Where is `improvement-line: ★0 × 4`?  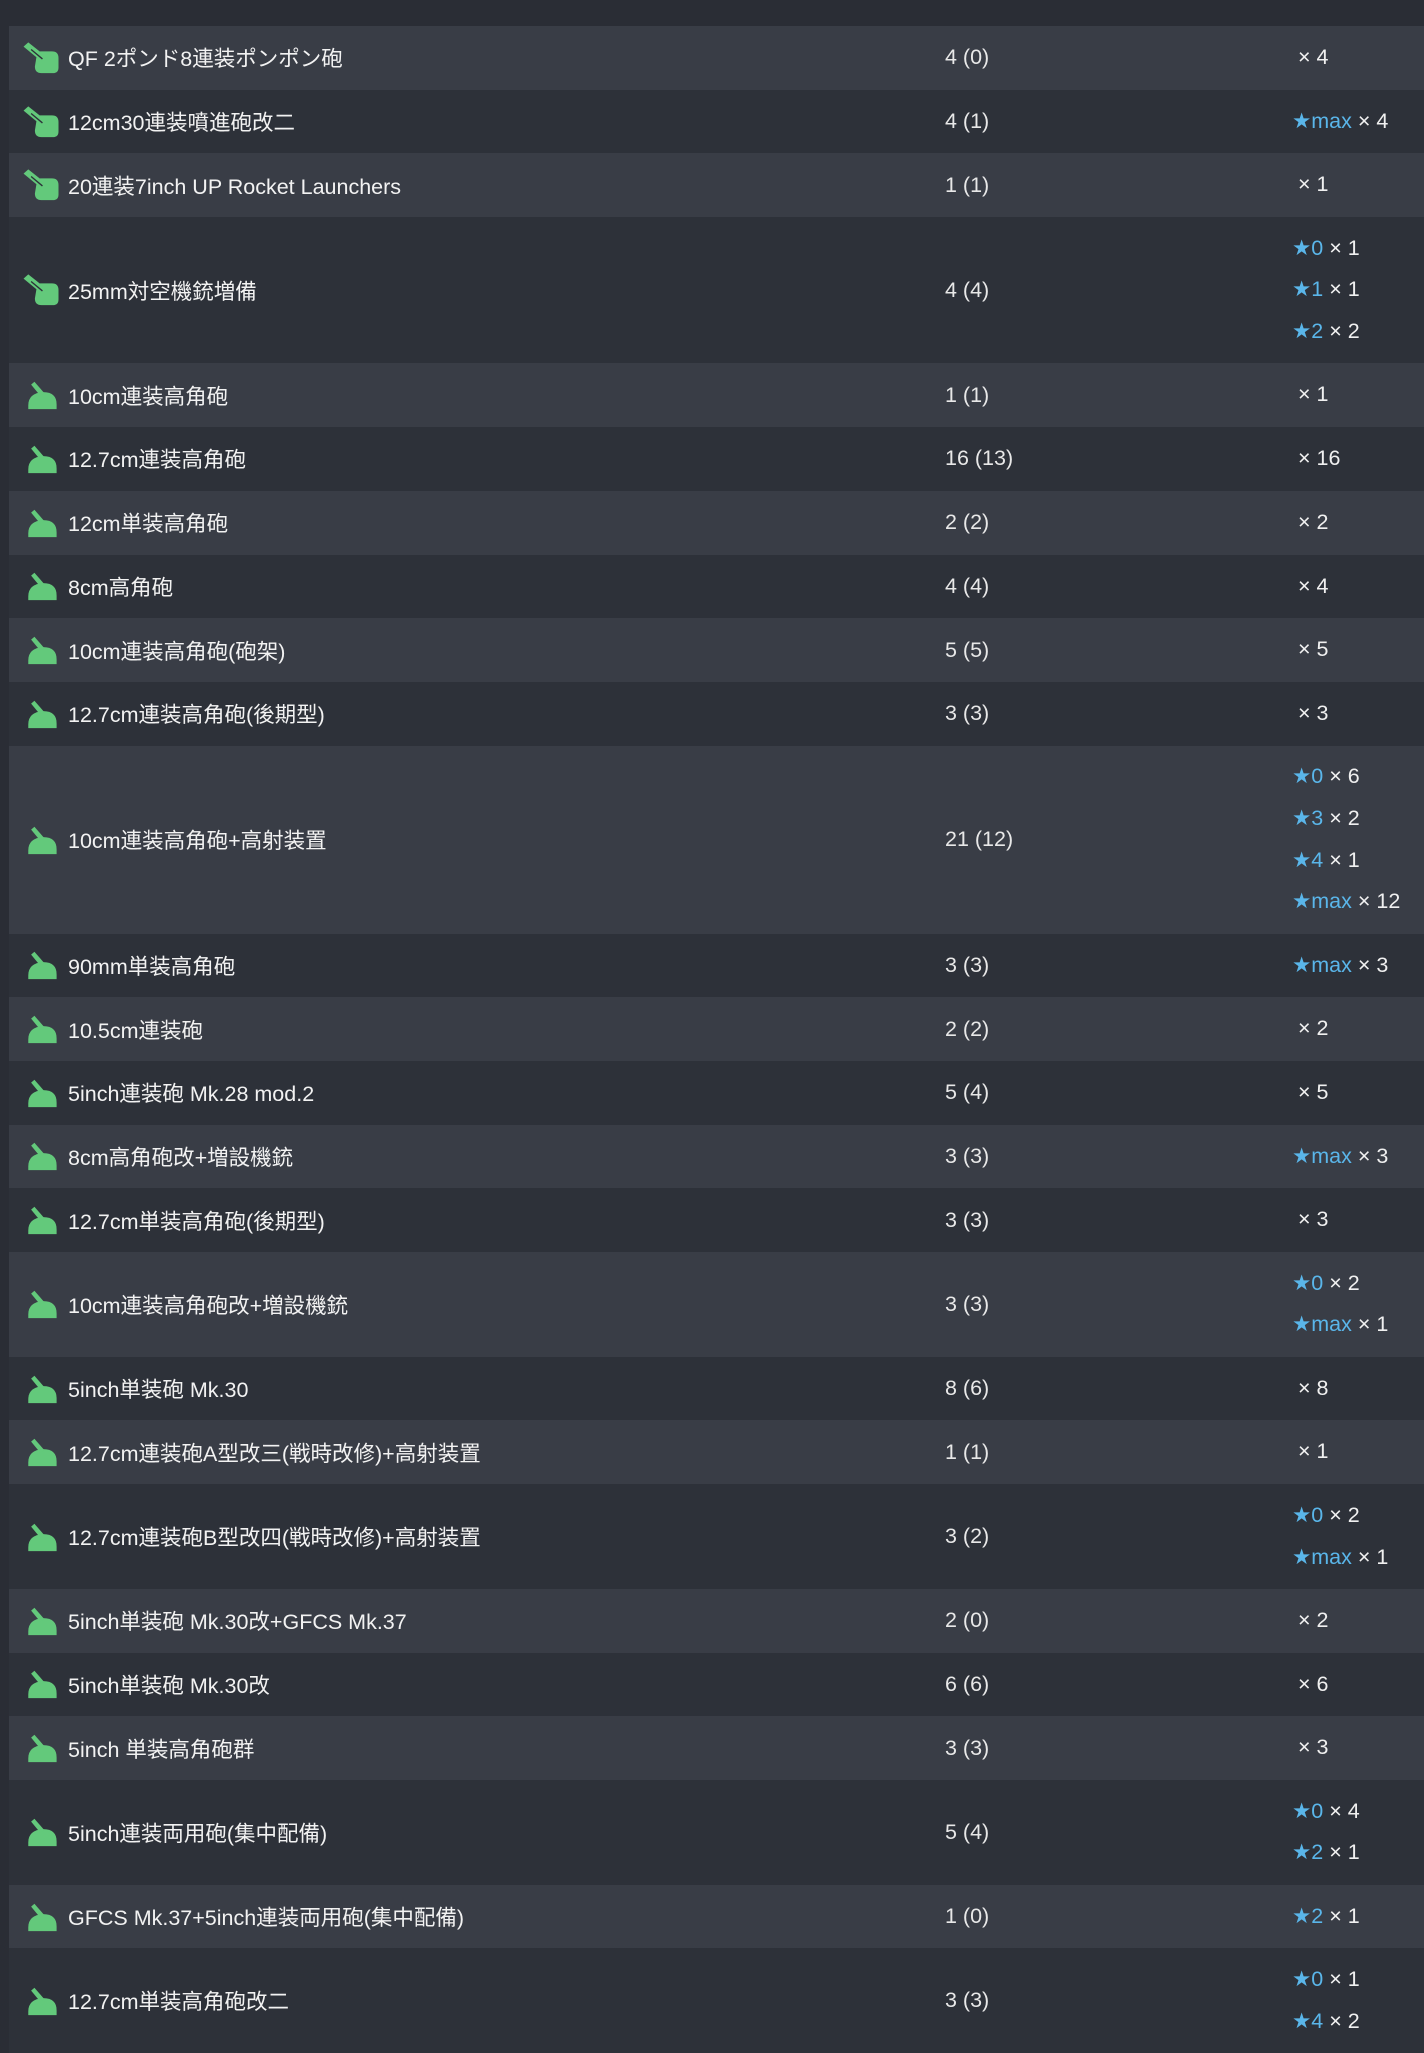
improvement-line: ★0 × 4 is located at coordinates (1358, 1812).